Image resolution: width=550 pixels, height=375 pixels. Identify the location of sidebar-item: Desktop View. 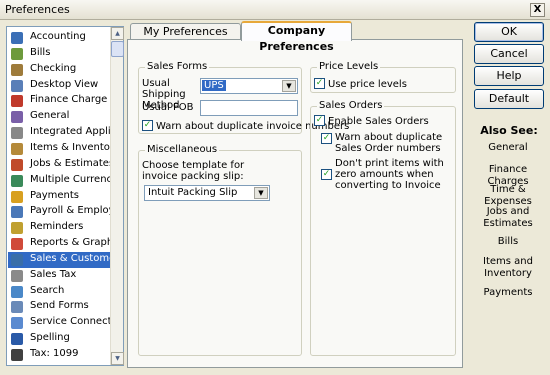
(59, 86).